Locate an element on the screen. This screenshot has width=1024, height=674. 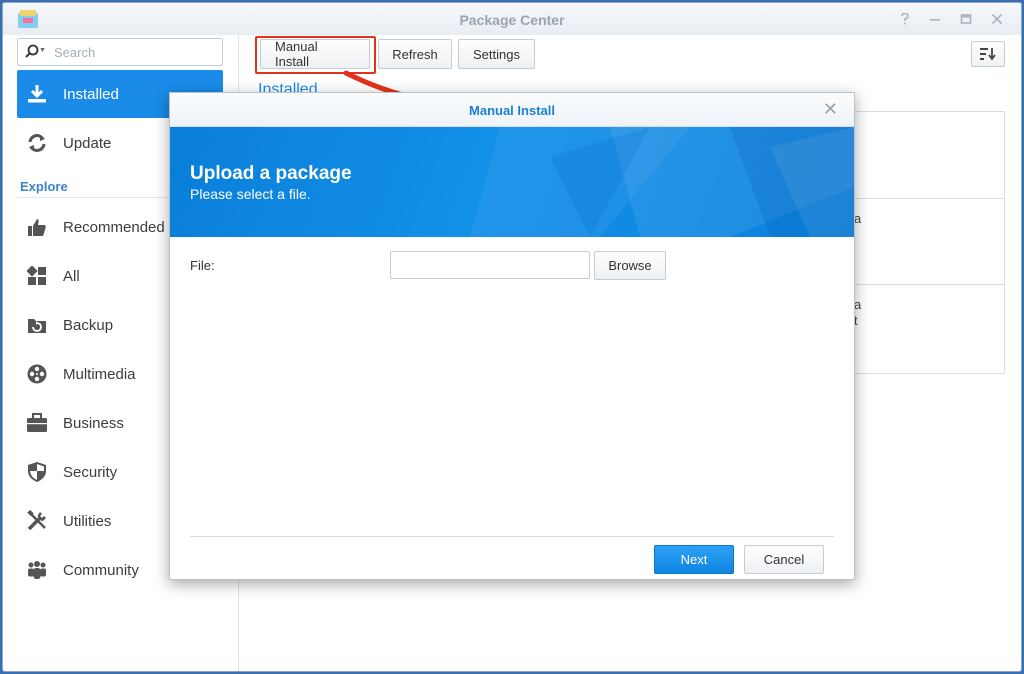
briefcase-icon is located at coordinates (37, 423).